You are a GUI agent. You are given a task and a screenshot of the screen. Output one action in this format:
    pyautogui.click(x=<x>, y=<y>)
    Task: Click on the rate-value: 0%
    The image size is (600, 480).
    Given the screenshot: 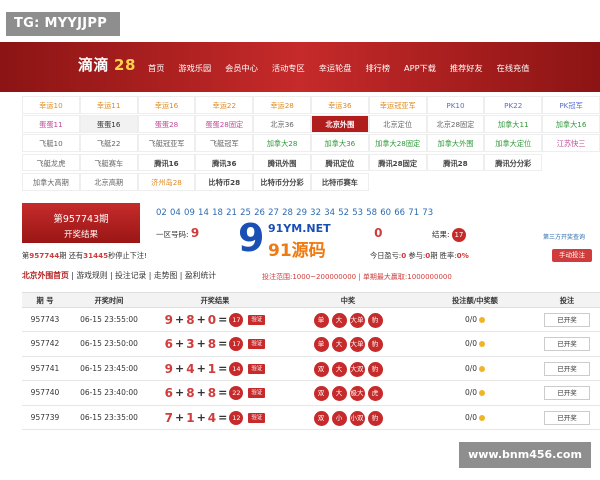 What is the action you would take?
    pyautogui.click(x=462, y=255)
    